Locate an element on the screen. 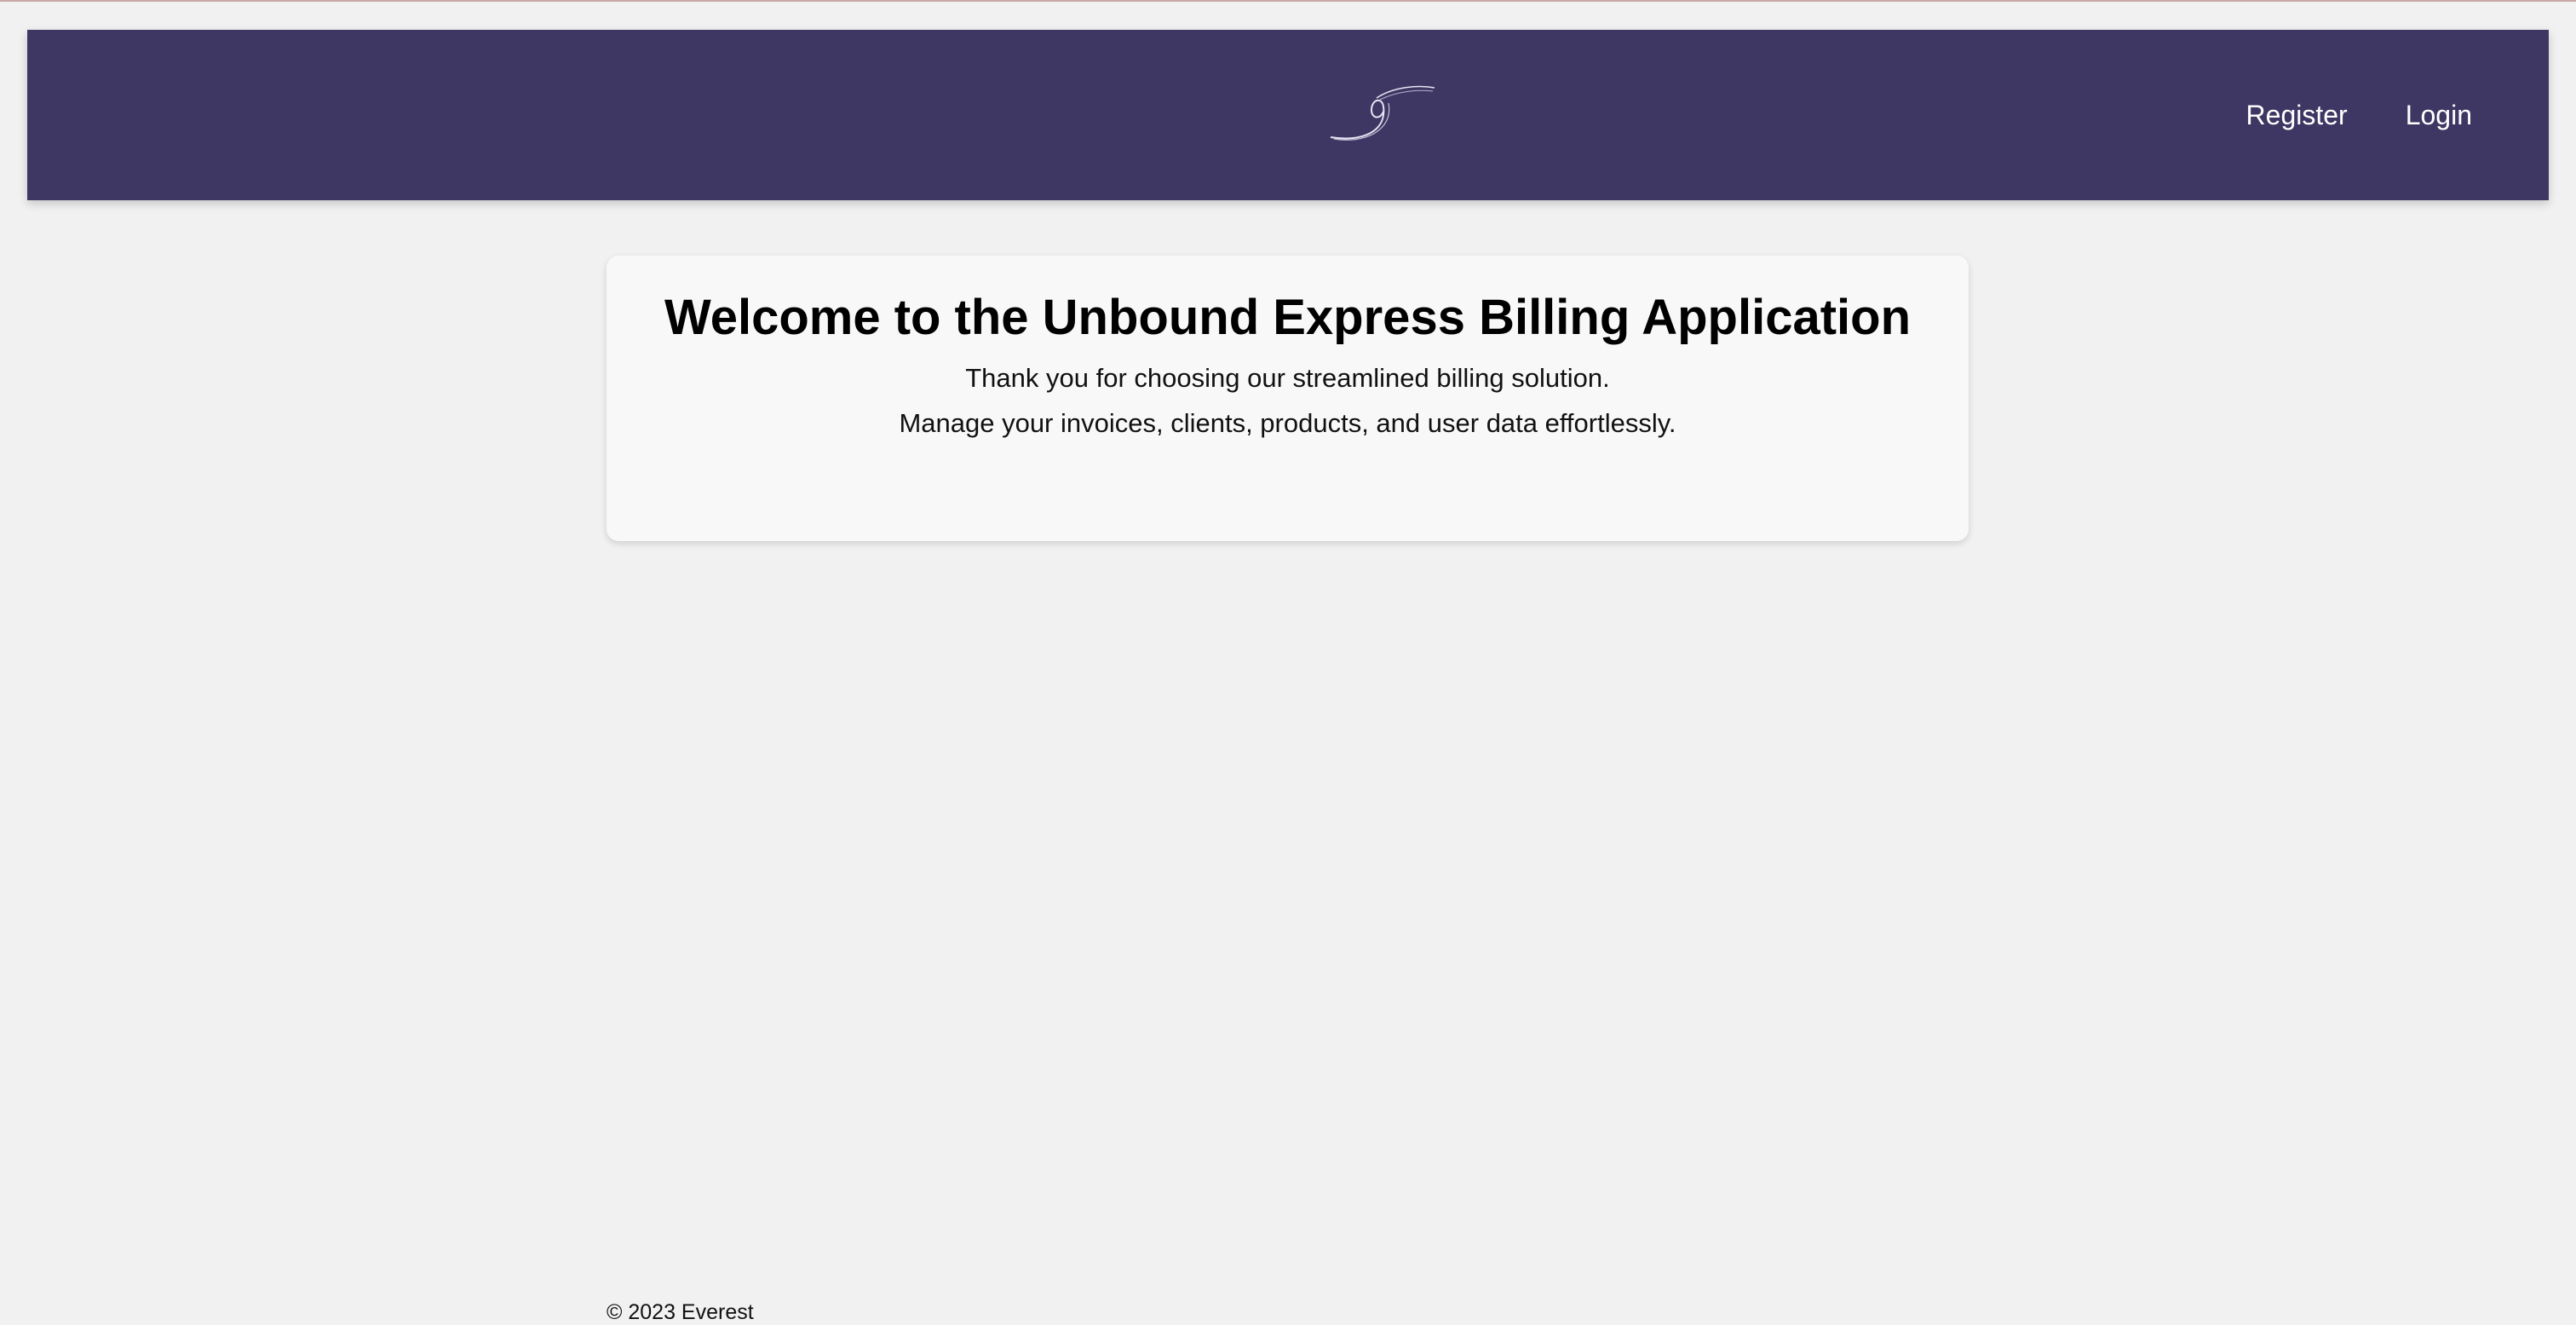 This screenshot has height=1325, width=2576. nav-links: Register Login is located at coordinates (2359, 115).